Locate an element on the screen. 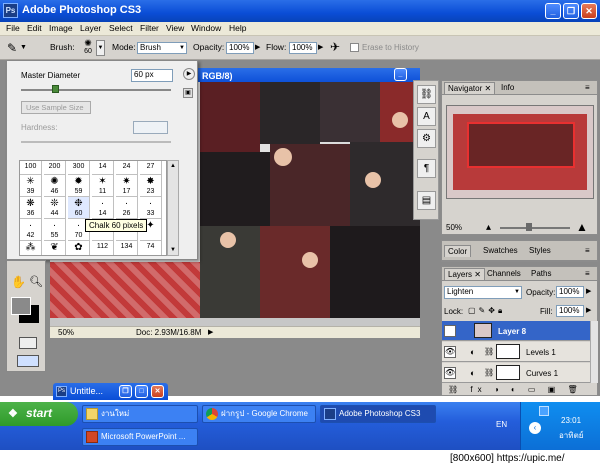  brush-preset: ⁂ is located at coordinates (31, 248).